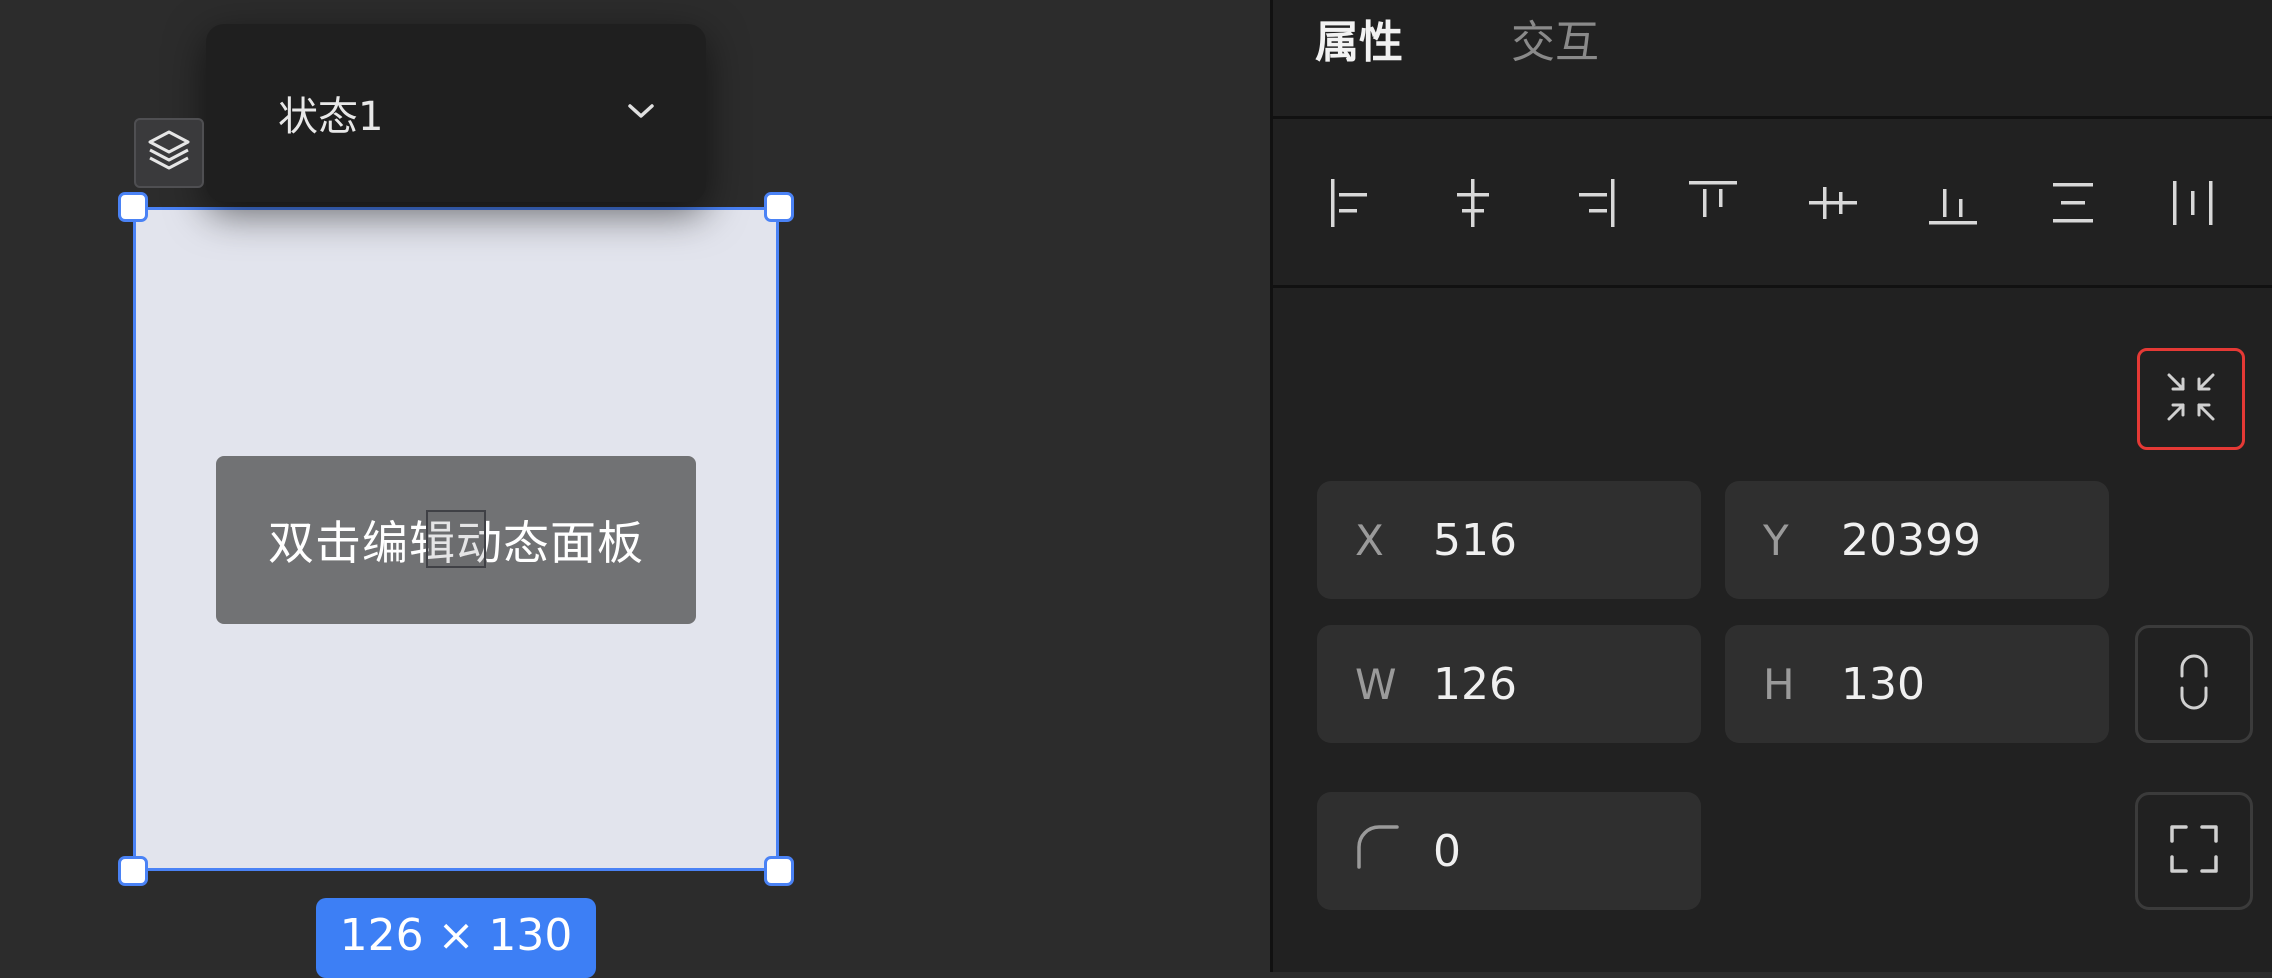  What do you see at coordinates (641, 113) in the screenshot?
I see `chevron-down-icon` at bounding box center [641, 113].